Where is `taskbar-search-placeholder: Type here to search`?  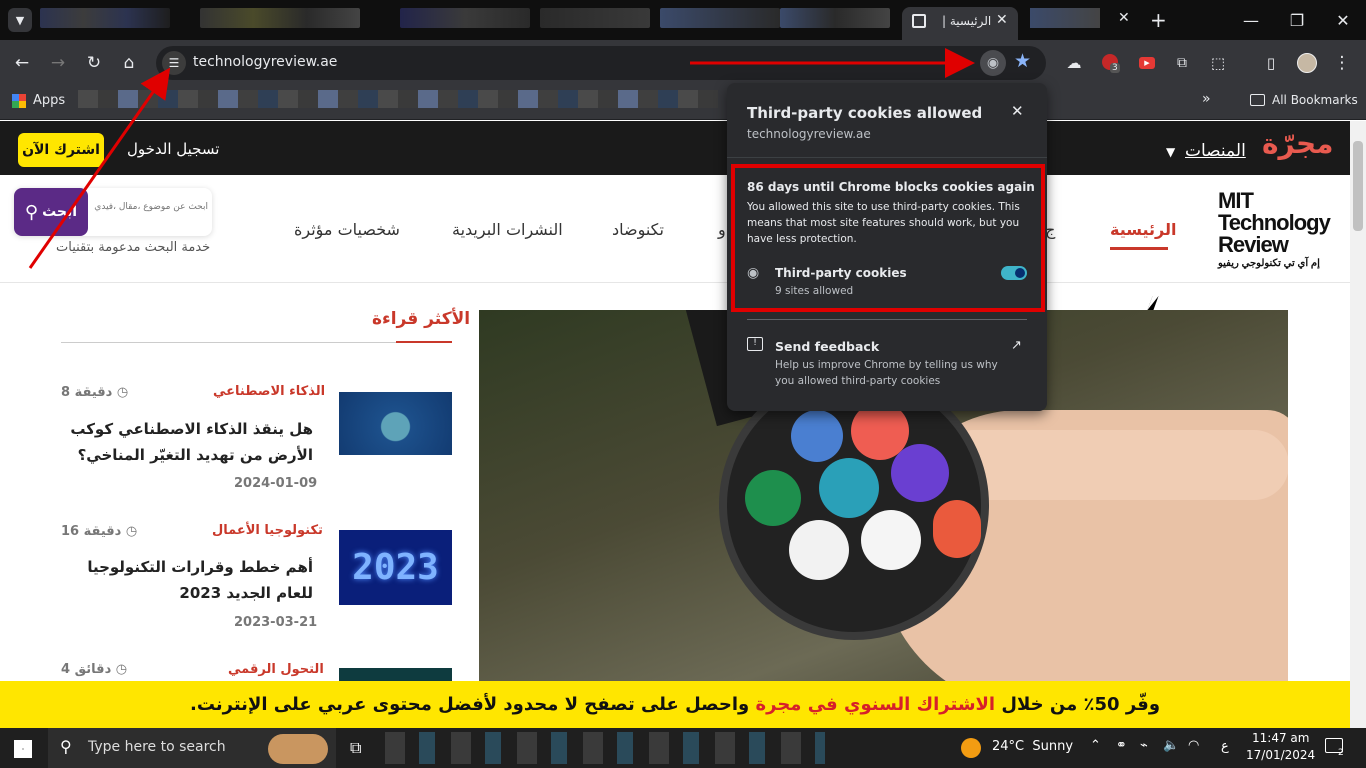
taskbar-search-placeholder: Type here to search is located at coordinates (157, 747).